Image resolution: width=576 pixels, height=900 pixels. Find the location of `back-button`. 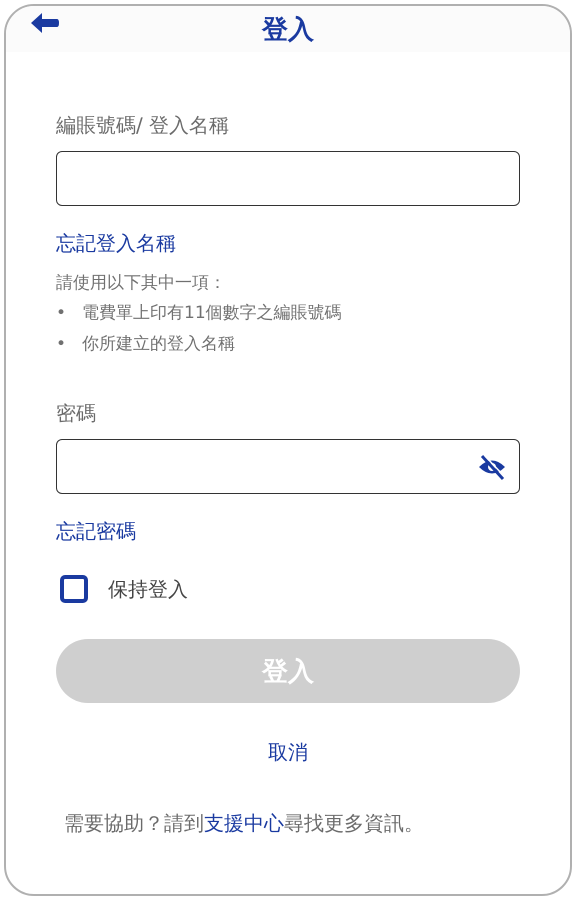

back-button is located at coordinates (45, 23).